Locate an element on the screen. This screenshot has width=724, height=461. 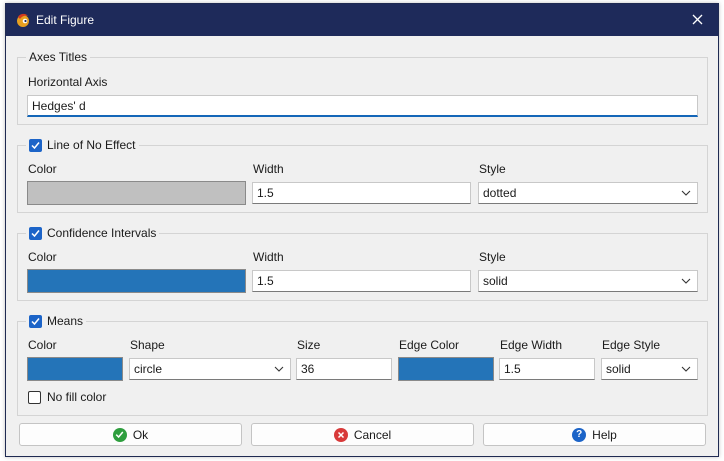
no-fill-color-option: No fill color is located at coordinates (67, 397).